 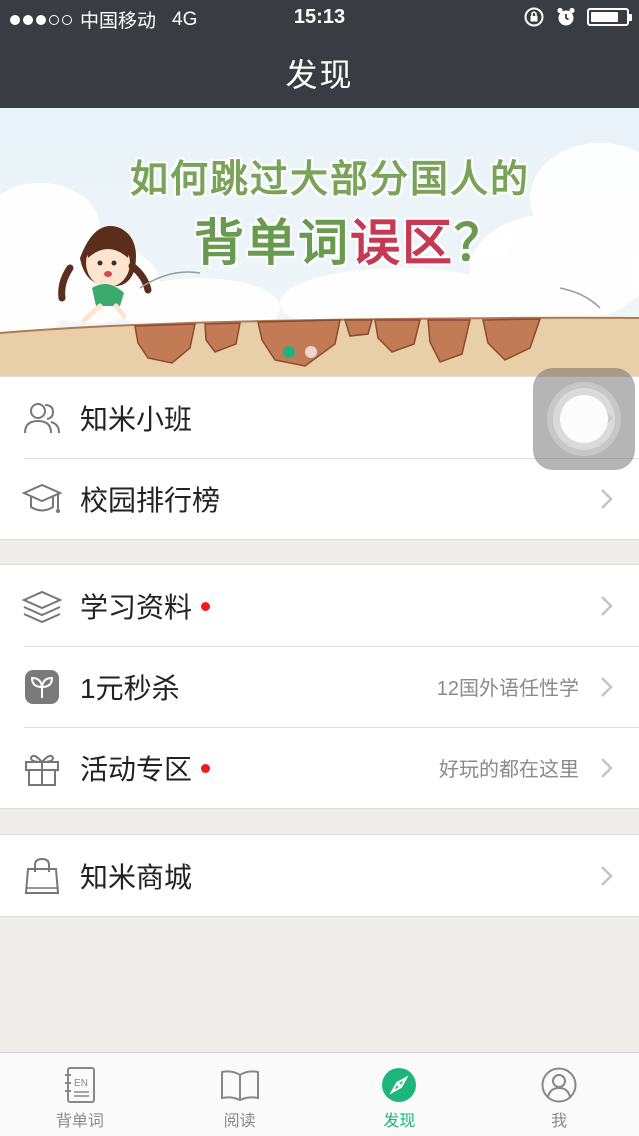 I want to click on menu-item-study-materials: 学习资料, so click(x=319, y=605).